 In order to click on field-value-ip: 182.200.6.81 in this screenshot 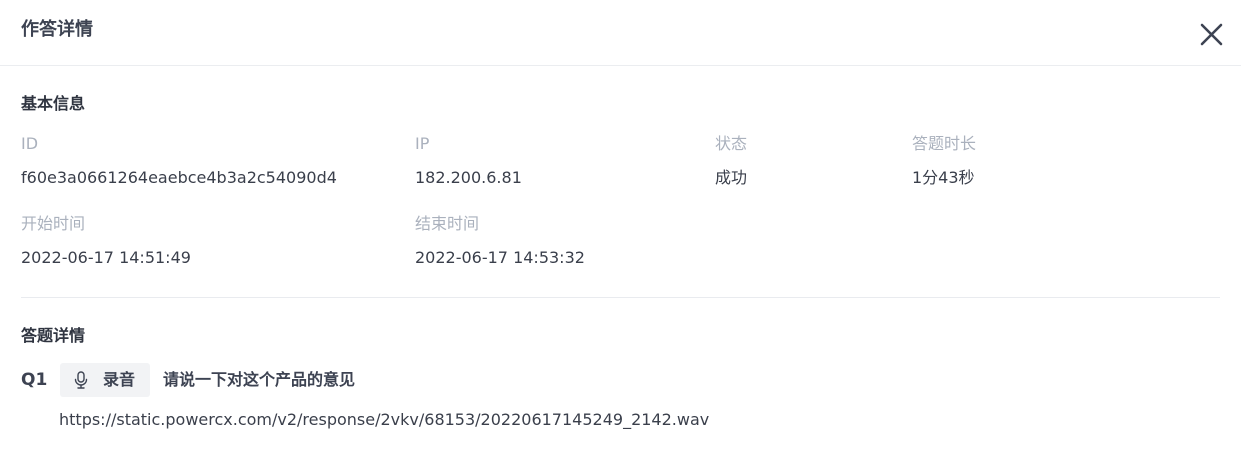, I will do `click(468, 177)`.